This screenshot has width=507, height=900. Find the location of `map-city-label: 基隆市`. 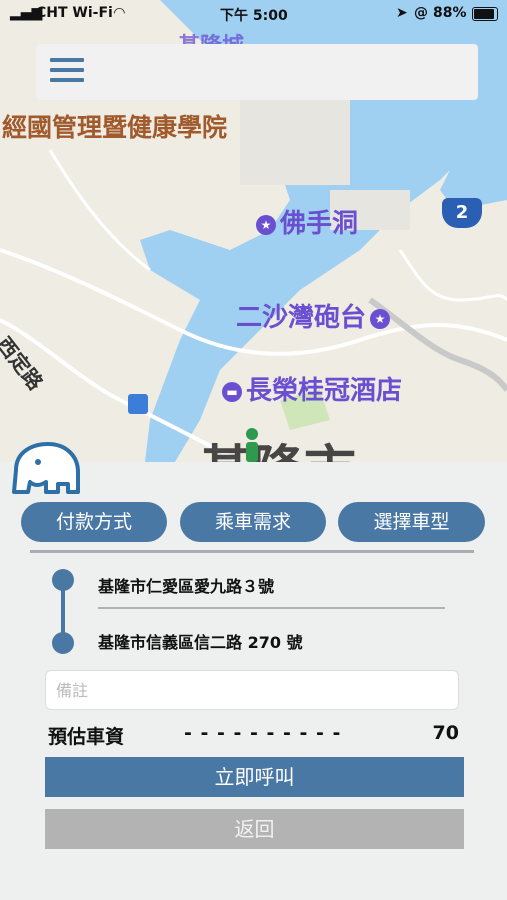

map-city-label: 基隆市 is located at coordinates (278, 445).